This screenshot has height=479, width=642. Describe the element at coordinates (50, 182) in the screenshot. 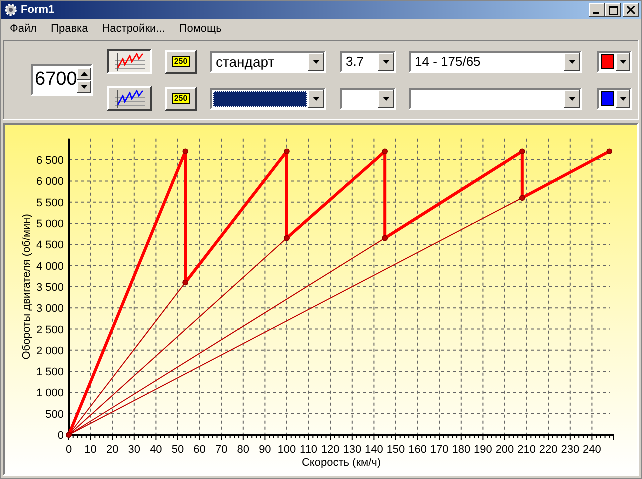

I see `y-tick-label: 6 000` at that location.